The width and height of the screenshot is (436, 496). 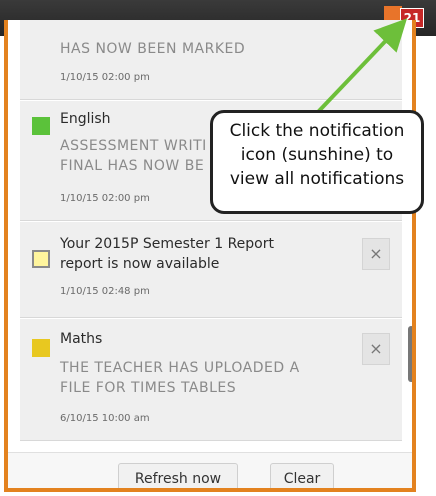 I want to click on callout-line: view all notifications, so click(x=317, y=179).